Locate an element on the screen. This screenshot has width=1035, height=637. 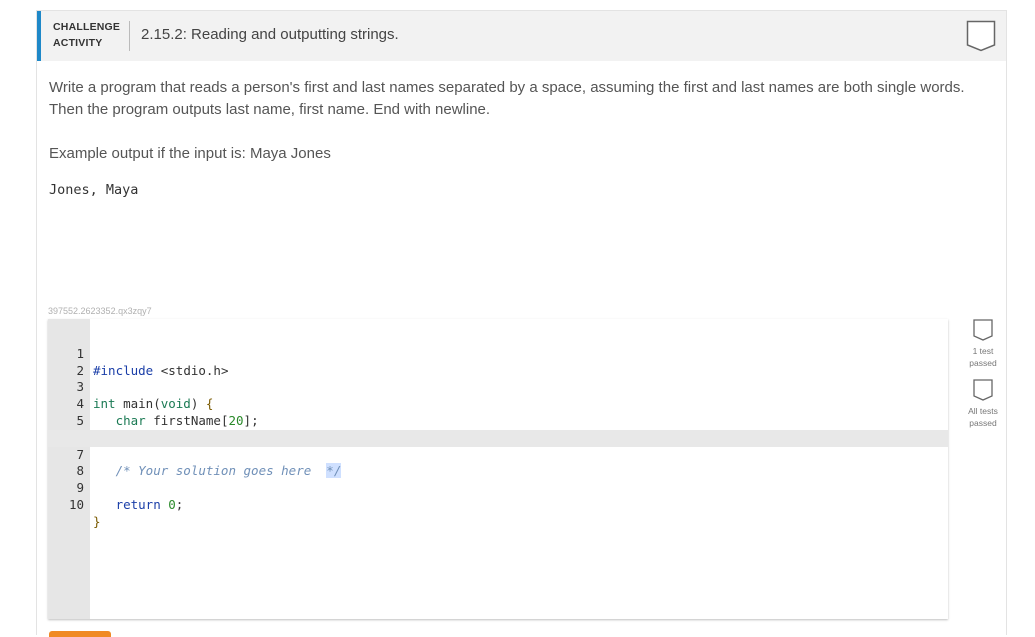
activity-type-badge: CHALLENGE ACTIVITY is located at coordinates (90, 35).